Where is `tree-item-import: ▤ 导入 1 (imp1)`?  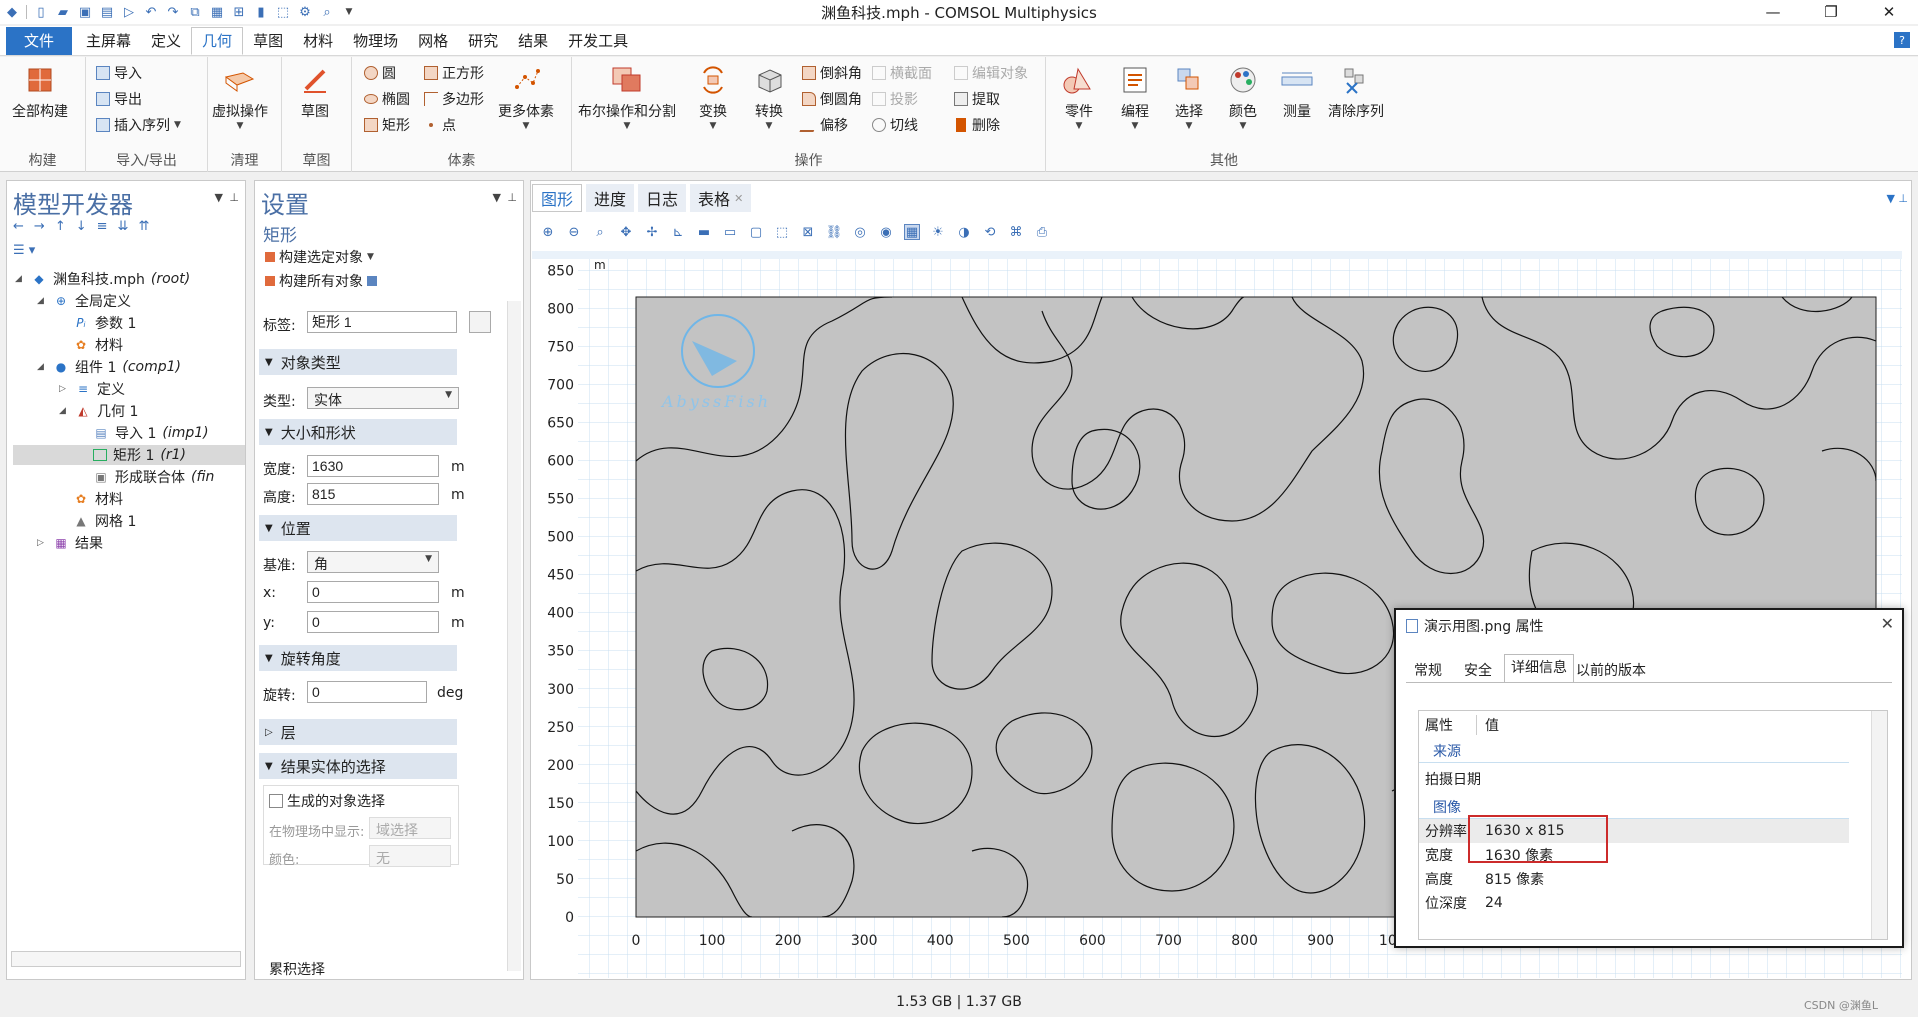 tree-item-import: ▤ 导入 1 (imp1) is located at coordinates (150, 433).